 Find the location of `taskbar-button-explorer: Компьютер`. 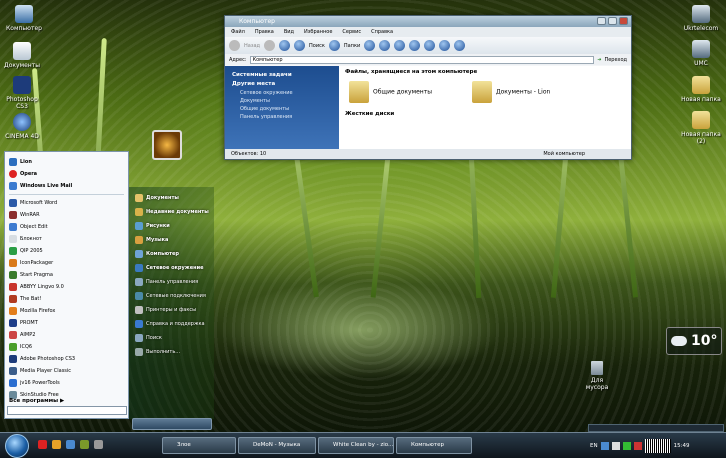

taskbar-button-explorer: Компьютер is located at coordinates (434, 445).